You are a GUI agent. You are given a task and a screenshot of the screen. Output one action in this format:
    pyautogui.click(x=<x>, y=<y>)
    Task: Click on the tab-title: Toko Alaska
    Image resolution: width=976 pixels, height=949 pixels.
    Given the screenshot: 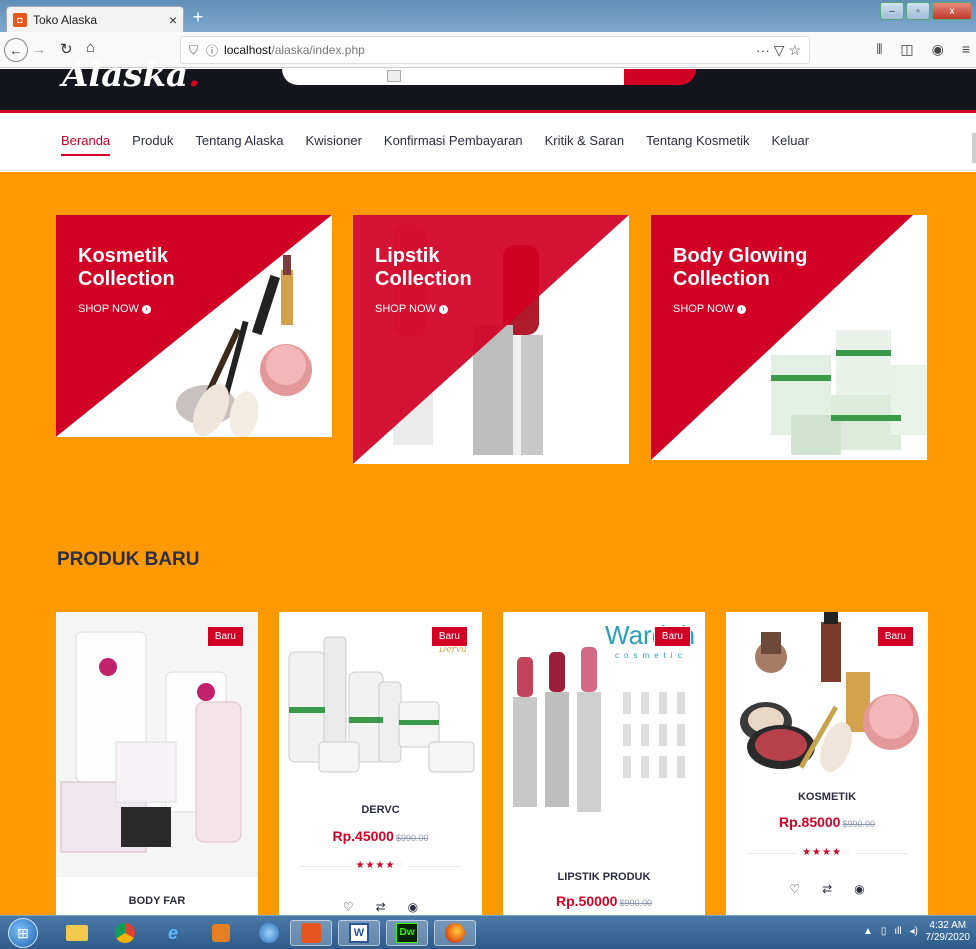 What is the action you would take?
    pyautogui.click(x=65, y=19)
    